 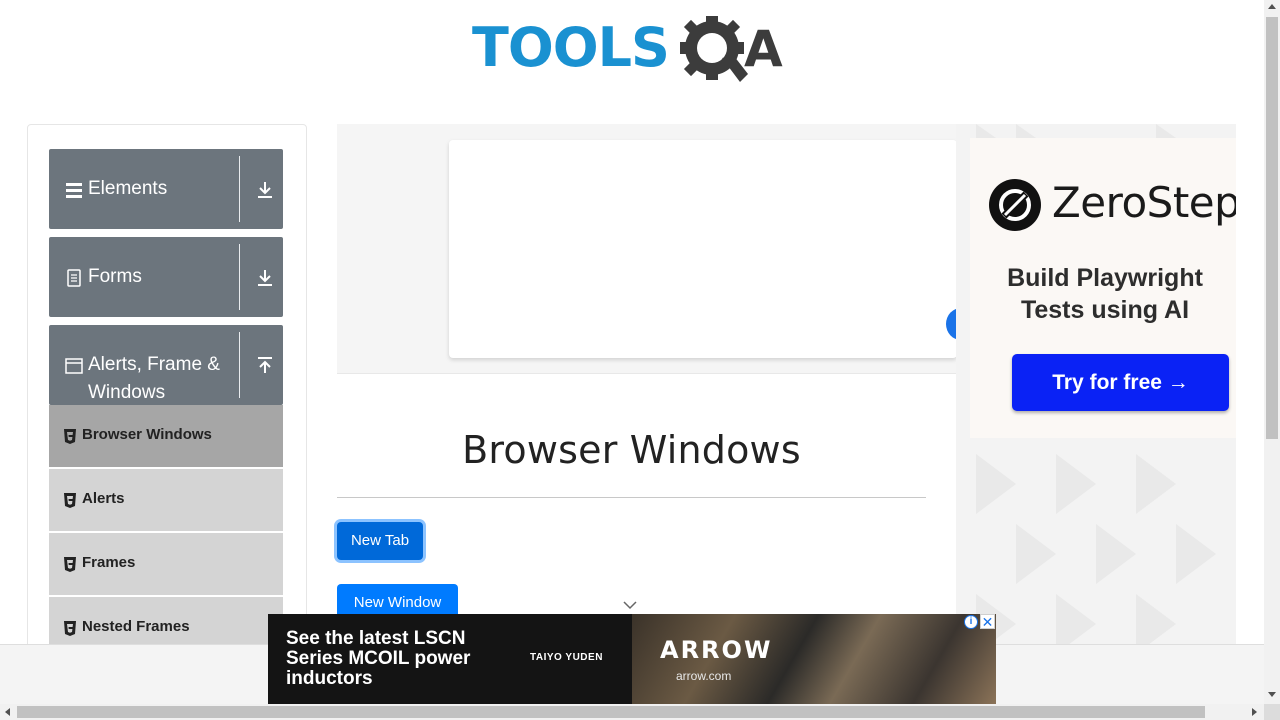 I want to click on vertical-scrollbar, so click(x=1272, y=352).